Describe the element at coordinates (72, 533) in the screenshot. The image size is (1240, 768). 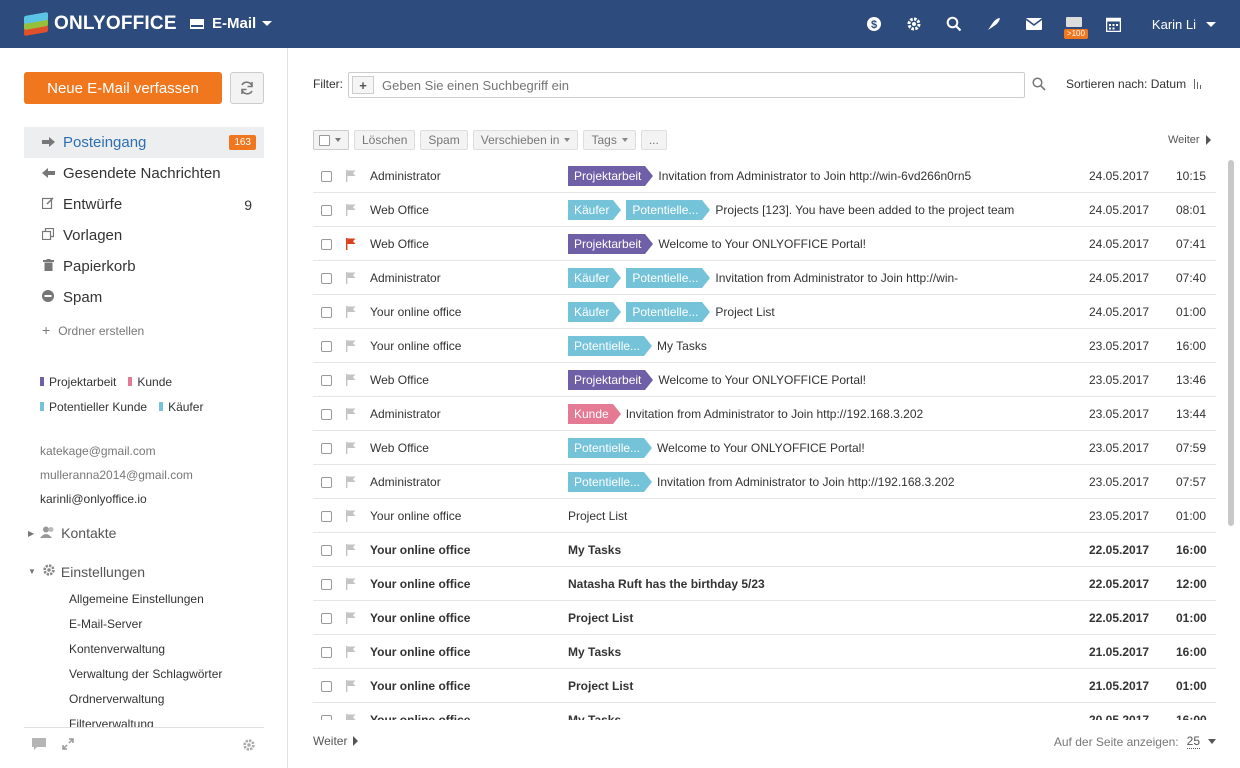
I see `contacts-section: ▶ Kontakte` at that location.